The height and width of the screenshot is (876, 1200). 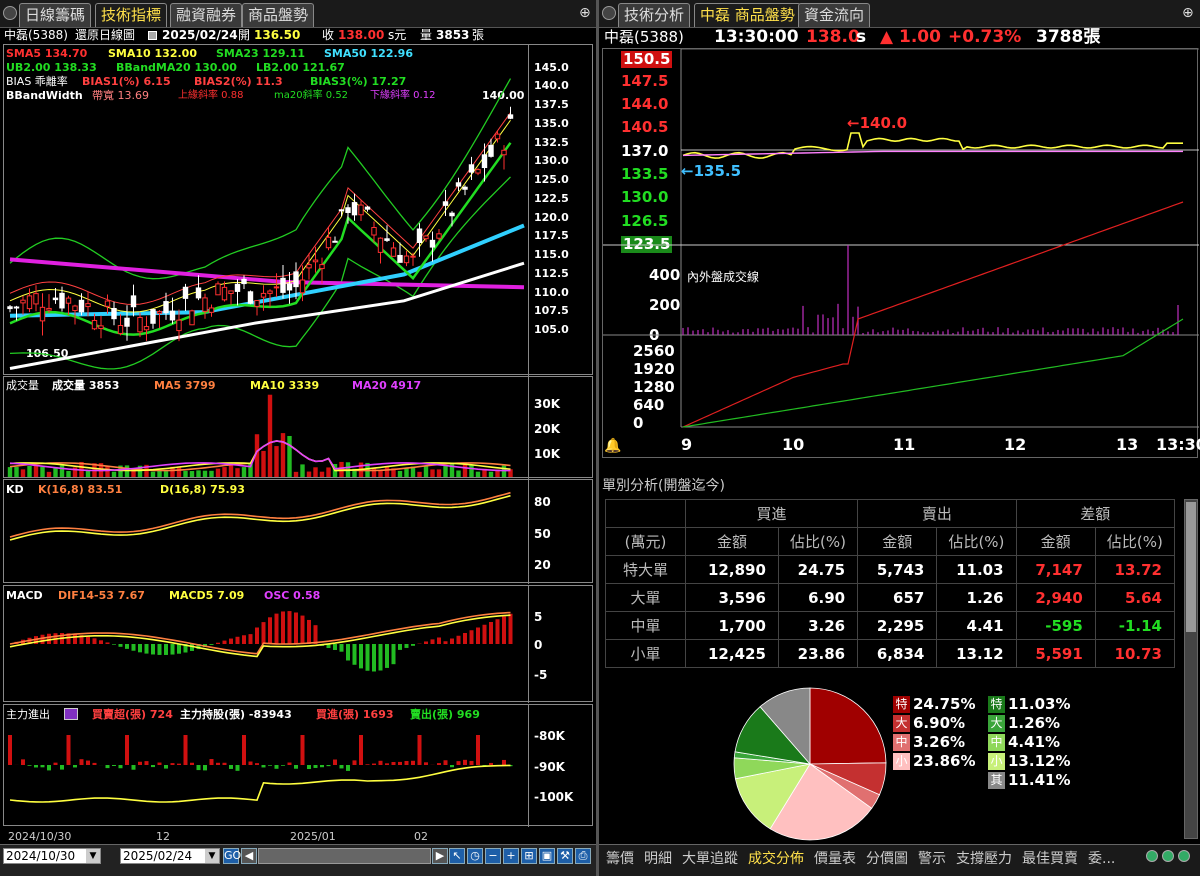 What do you see at coordinates (887, 858) in the screenshot?
I see `bottom-tab: 分價圖` at bounding box center [887, 858].